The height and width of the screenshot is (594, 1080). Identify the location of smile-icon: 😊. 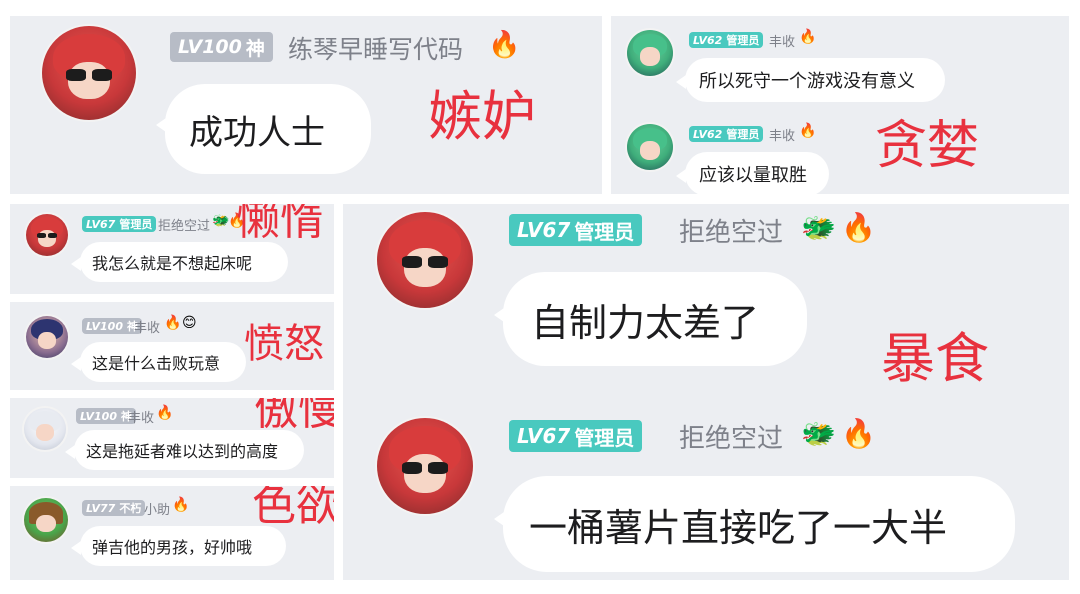
(189, 323).